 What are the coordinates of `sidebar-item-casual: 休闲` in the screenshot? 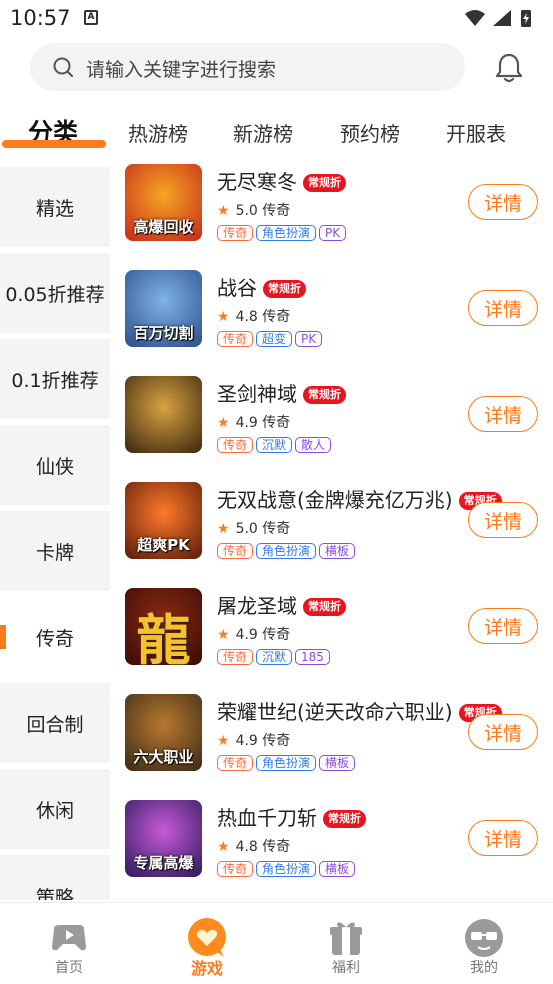 It's located at (55, 809).